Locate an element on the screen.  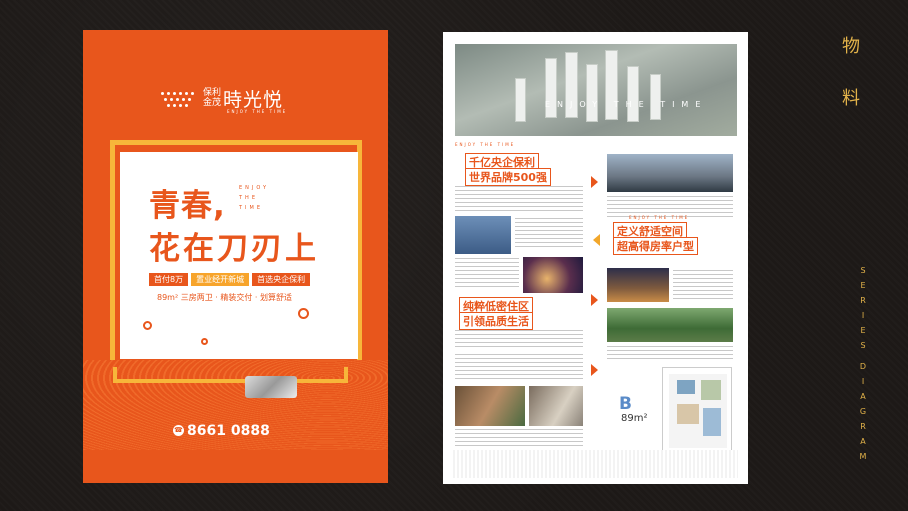
aerial-caption: ENJOY THE TIME is located at coordinates (626, 104).